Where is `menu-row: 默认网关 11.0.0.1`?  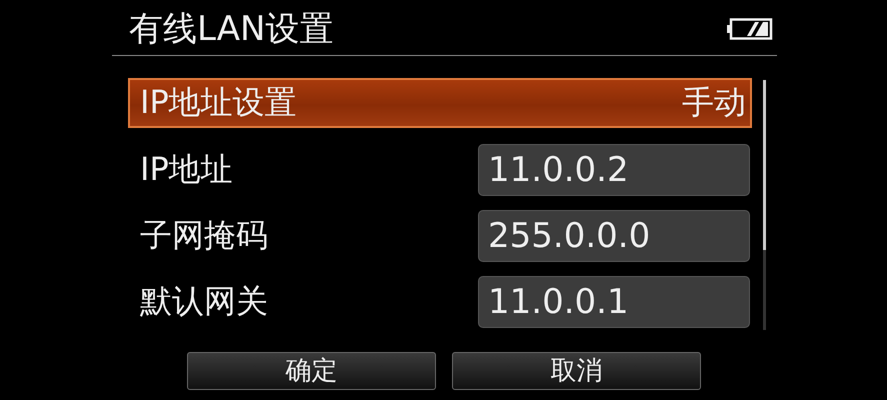 menu-row: 默认网关 11.0.0.1 is located at coordinates (440, 302).